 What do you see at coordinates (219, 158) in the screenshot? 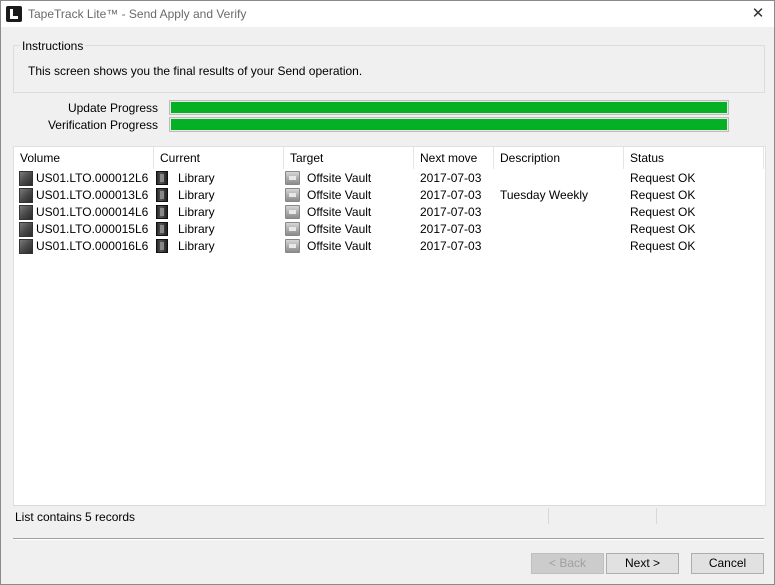
I see `column-header-current: Current` at bounding box center [219, 158].